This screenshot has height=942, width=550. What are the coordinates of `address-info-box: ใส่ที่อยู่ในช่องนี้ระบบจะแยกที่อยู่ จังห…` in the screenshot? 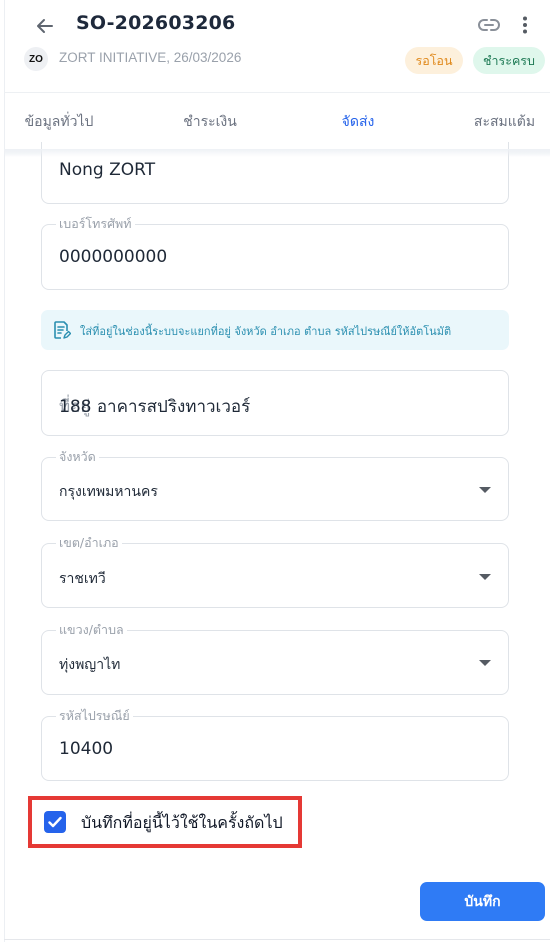 It's located at (275, 330).